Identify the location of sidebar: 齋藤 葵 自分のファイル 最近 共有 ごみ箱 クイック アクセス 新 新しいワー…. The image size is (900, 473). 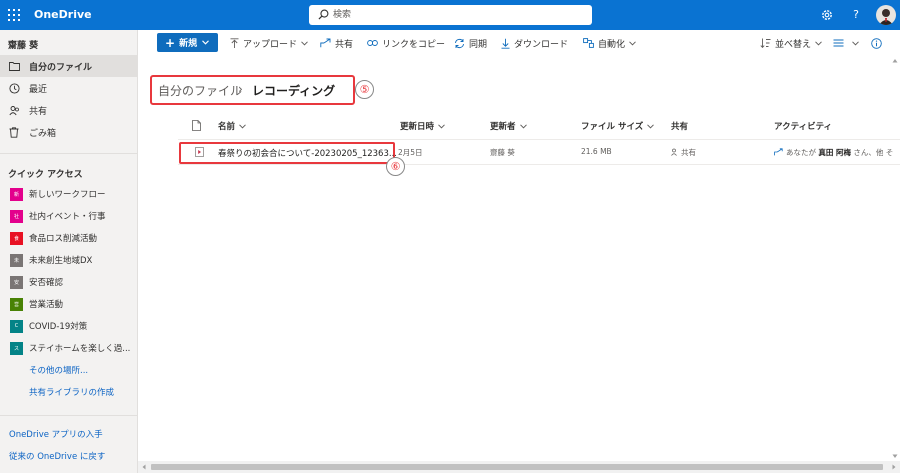
(69, 251).